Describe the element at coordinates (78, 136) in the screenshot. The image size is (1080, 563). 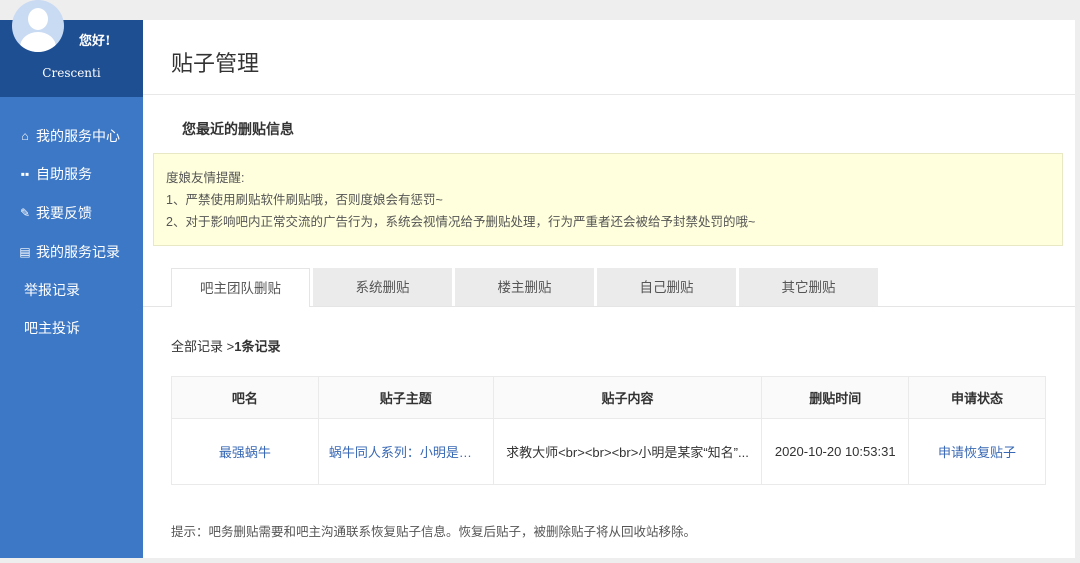
I see `sidebar-item-label: 我的服务中心` at that location.